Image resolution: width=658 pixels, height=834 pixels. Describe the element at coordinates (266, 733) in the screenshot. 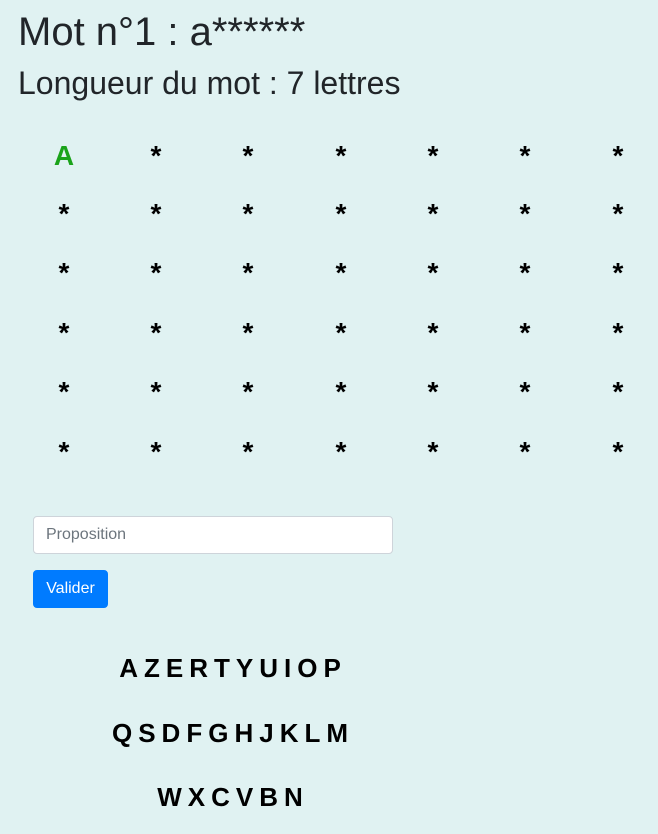

I see `key-j: J` at that location.